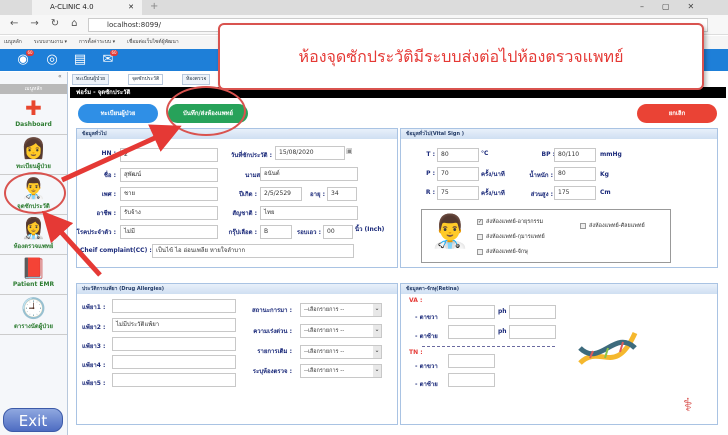 This screenshot has width=728, height=435. What do you see at coordinates (338, 232) in the screenshot?
I see `waist-input: 00` at bounding box center [338, 232].